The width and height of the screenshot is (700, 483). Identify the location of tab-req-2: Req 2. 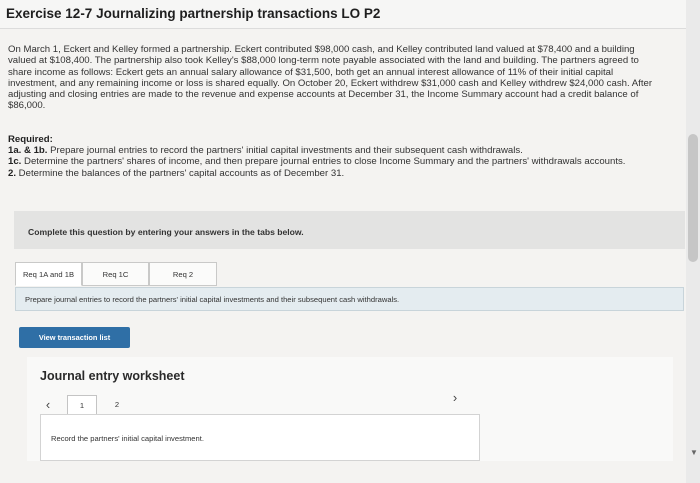
(183, 274).